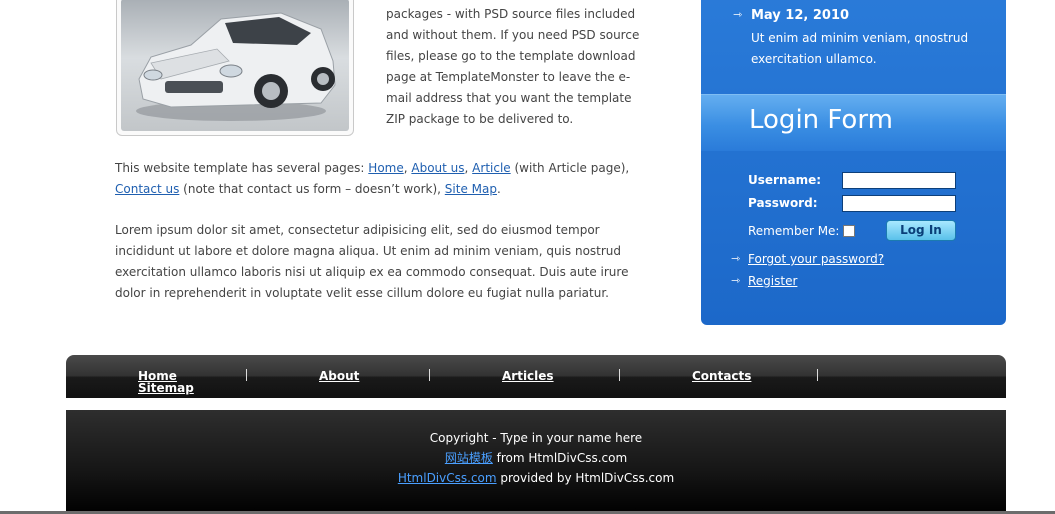 Image resolution: width=1055 pixels, height=514 pixels. What do you see at coordinates (585, 478) in the screenshot?
I see `footer-provided-text: provided by HtmlDivCss.com` at bounding box center [585, 478].